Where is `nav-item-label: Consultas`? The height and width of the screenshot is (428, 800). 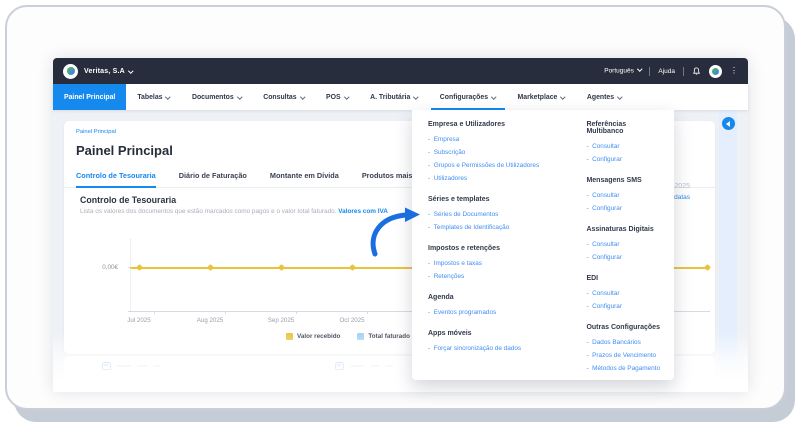
nav-item-label: Consultas is located at coordinates (280, 97).